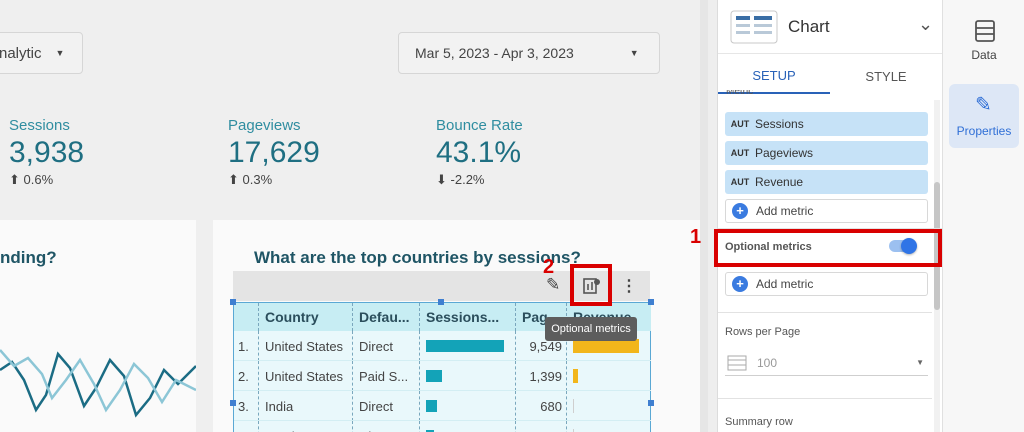 This screenshot has width=1024, height=432. What do you see at coordinates (541, 426) in the screenshot?
I see `cell-pageviews: 588` at bounding box center [541, 426].